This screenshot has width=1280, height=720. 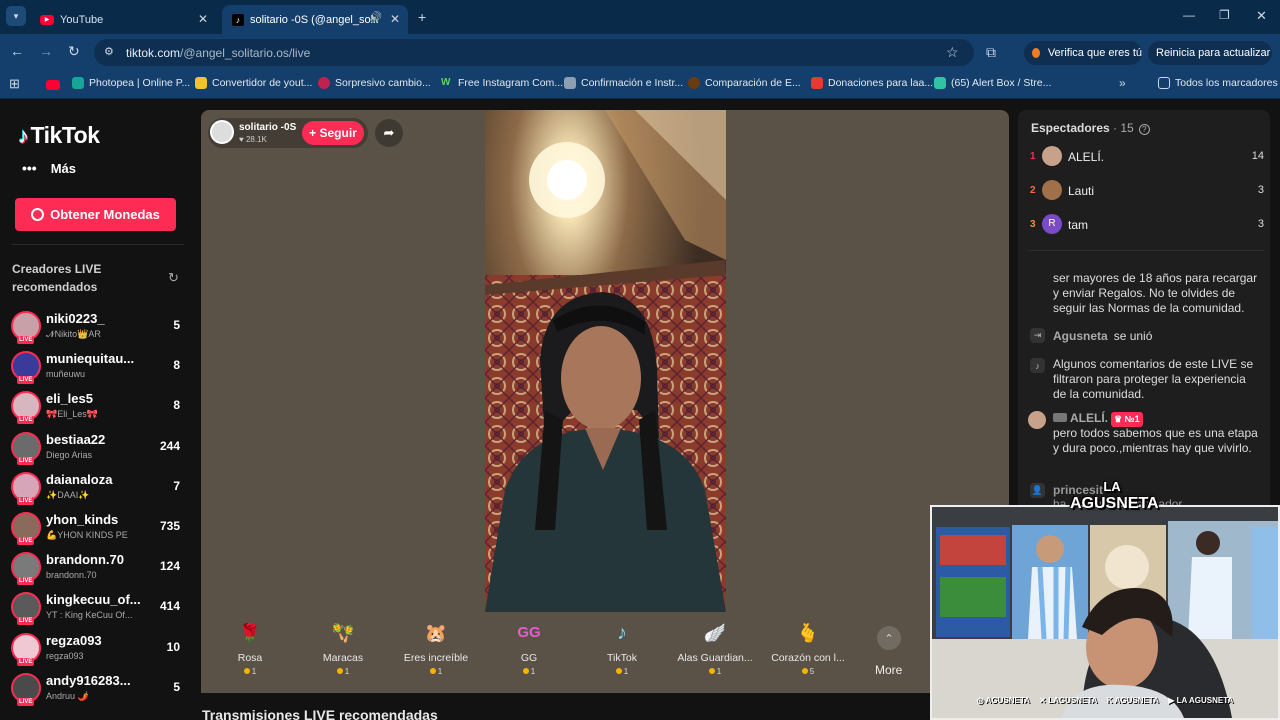 I want to click on gift-item: 🐹 Eres increíble 1, so click(x=436, y=653).